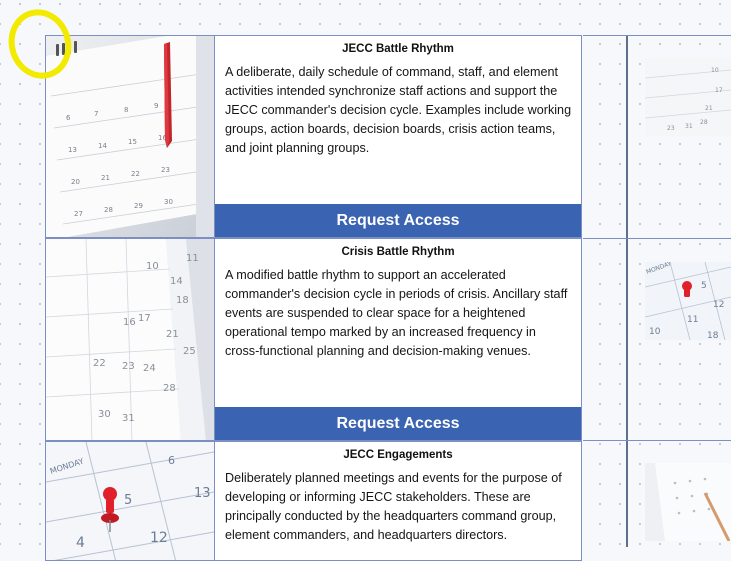 This screenshot has height=561, width=731. I want to click on svg-text: 16, so click(129, 322).